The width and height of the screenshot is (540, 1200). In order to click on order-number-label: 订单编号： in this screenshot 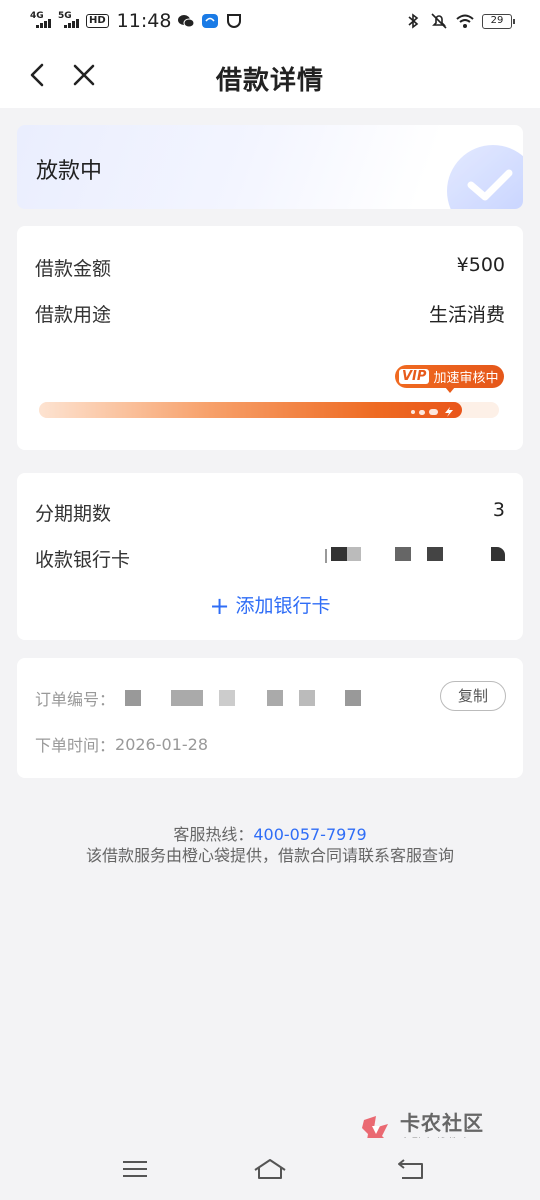, I will do `click(75, 699)`.